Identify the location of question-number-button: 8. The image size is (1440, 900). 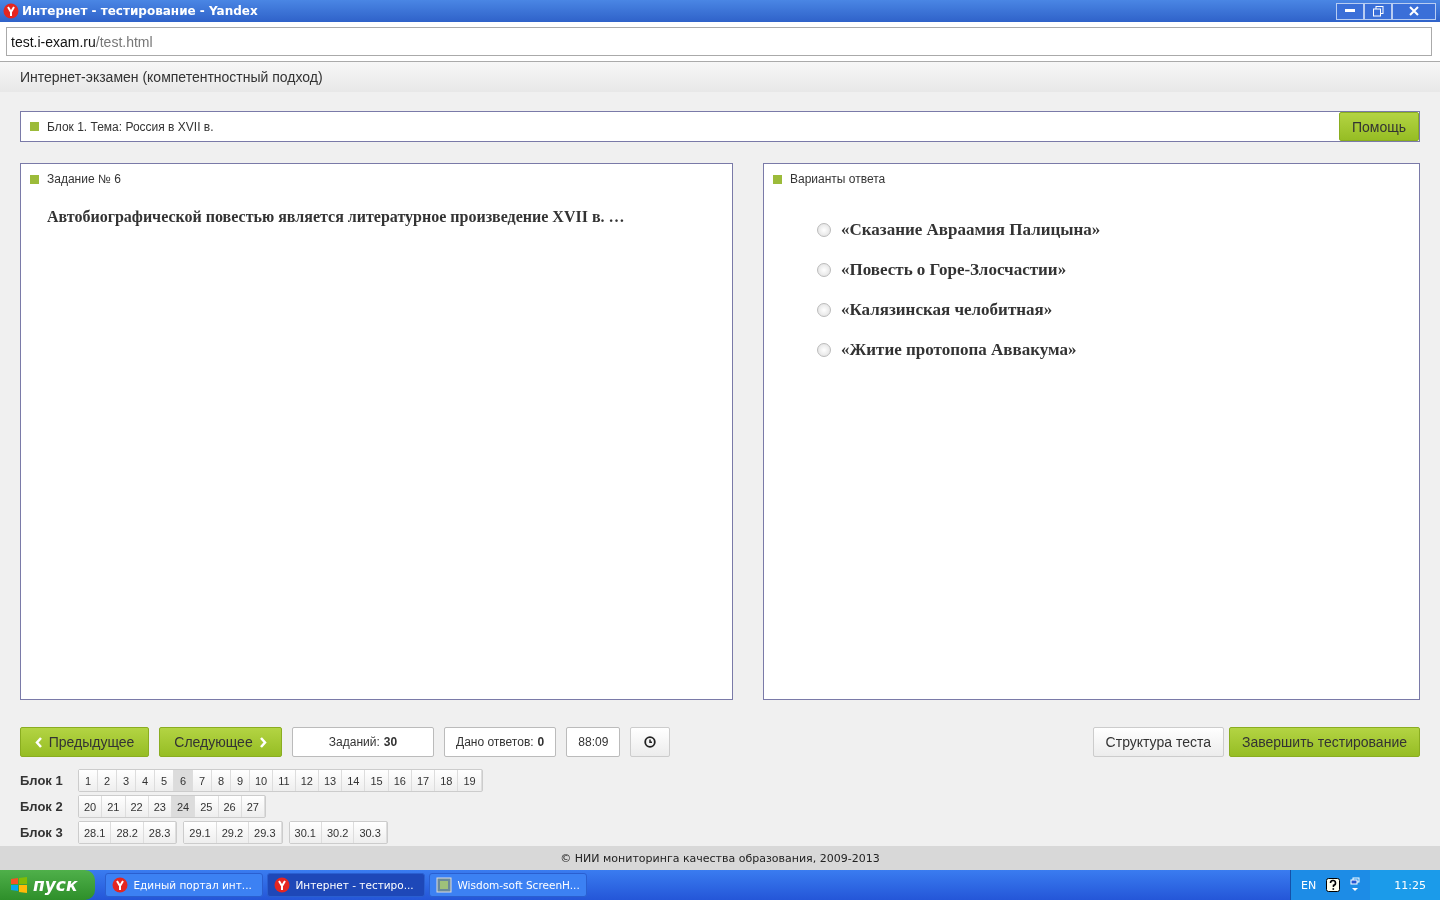
(221, 780).